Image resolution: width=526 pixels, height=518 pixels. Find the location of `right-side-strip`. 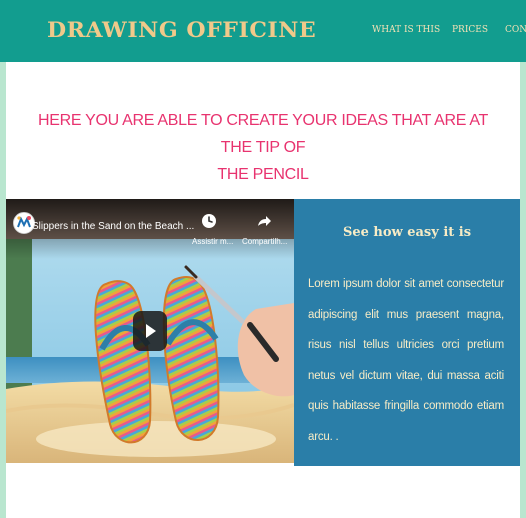

right-side-strip is located at coordinates (523, 290).